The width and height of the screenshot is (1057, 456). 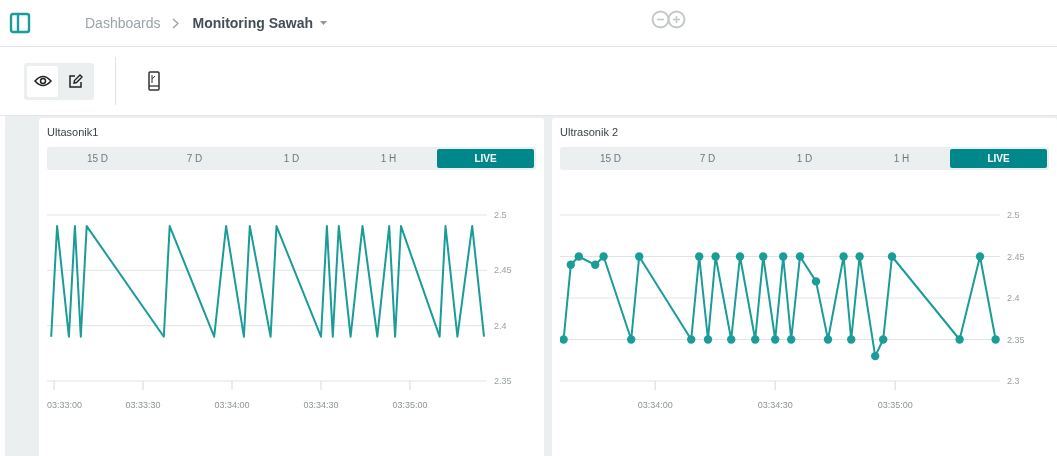 I want to click on sidebar-toggle-icon, so click(x=20, y=23).